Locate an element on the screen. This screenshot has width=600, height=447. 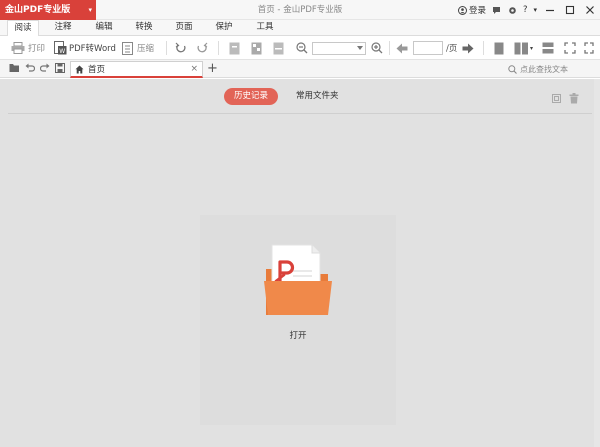
document-tab-bar: 首页 × + 点此查找文本 is located at coordinates (300, 69).